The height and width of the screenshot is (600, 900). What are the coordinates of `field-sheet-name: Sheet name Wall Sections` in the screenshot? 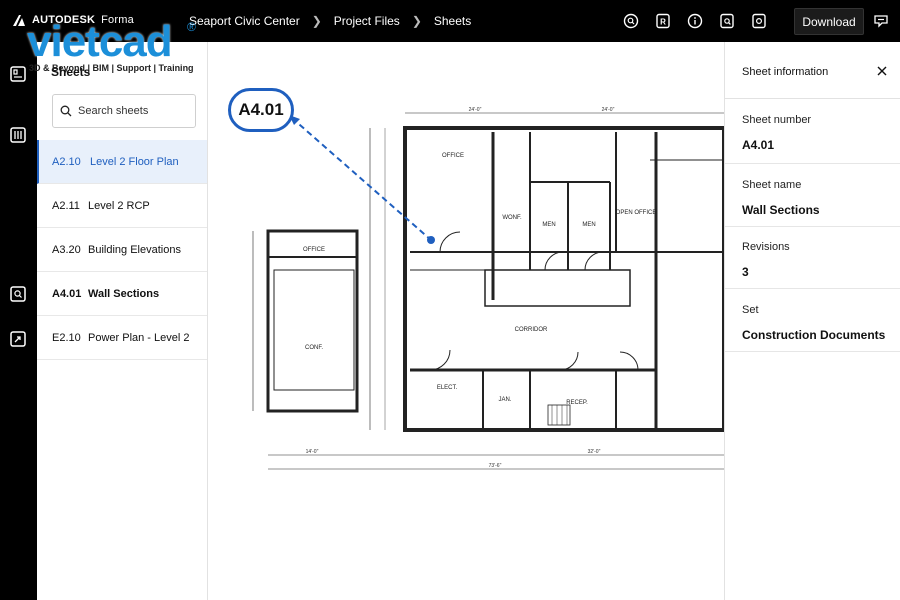 It's located at (817, 198).